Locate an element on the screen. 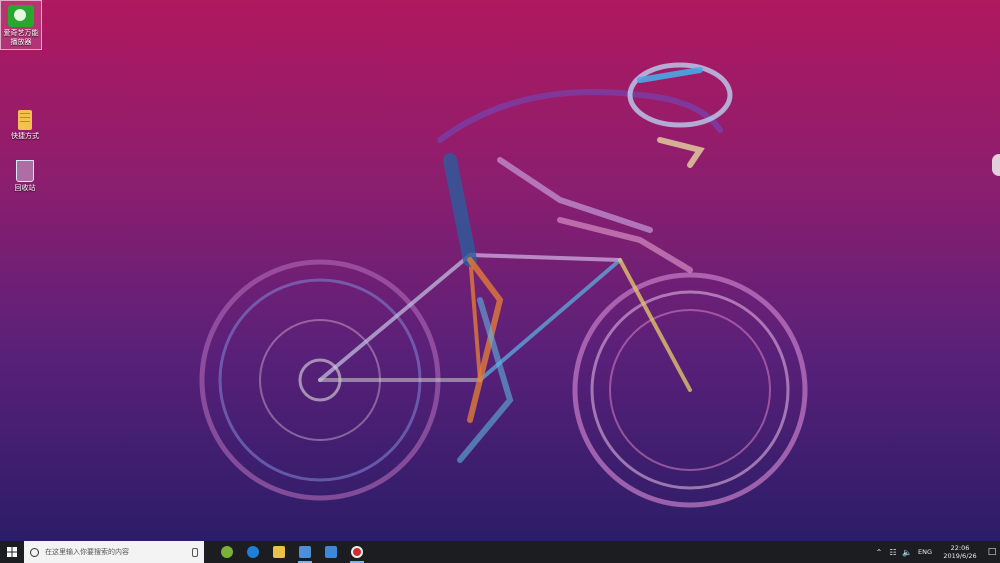 The height and width of the screenshot is (563, 1000). desktop-icon-label: 回收站 is located at coordinates (25, 188).